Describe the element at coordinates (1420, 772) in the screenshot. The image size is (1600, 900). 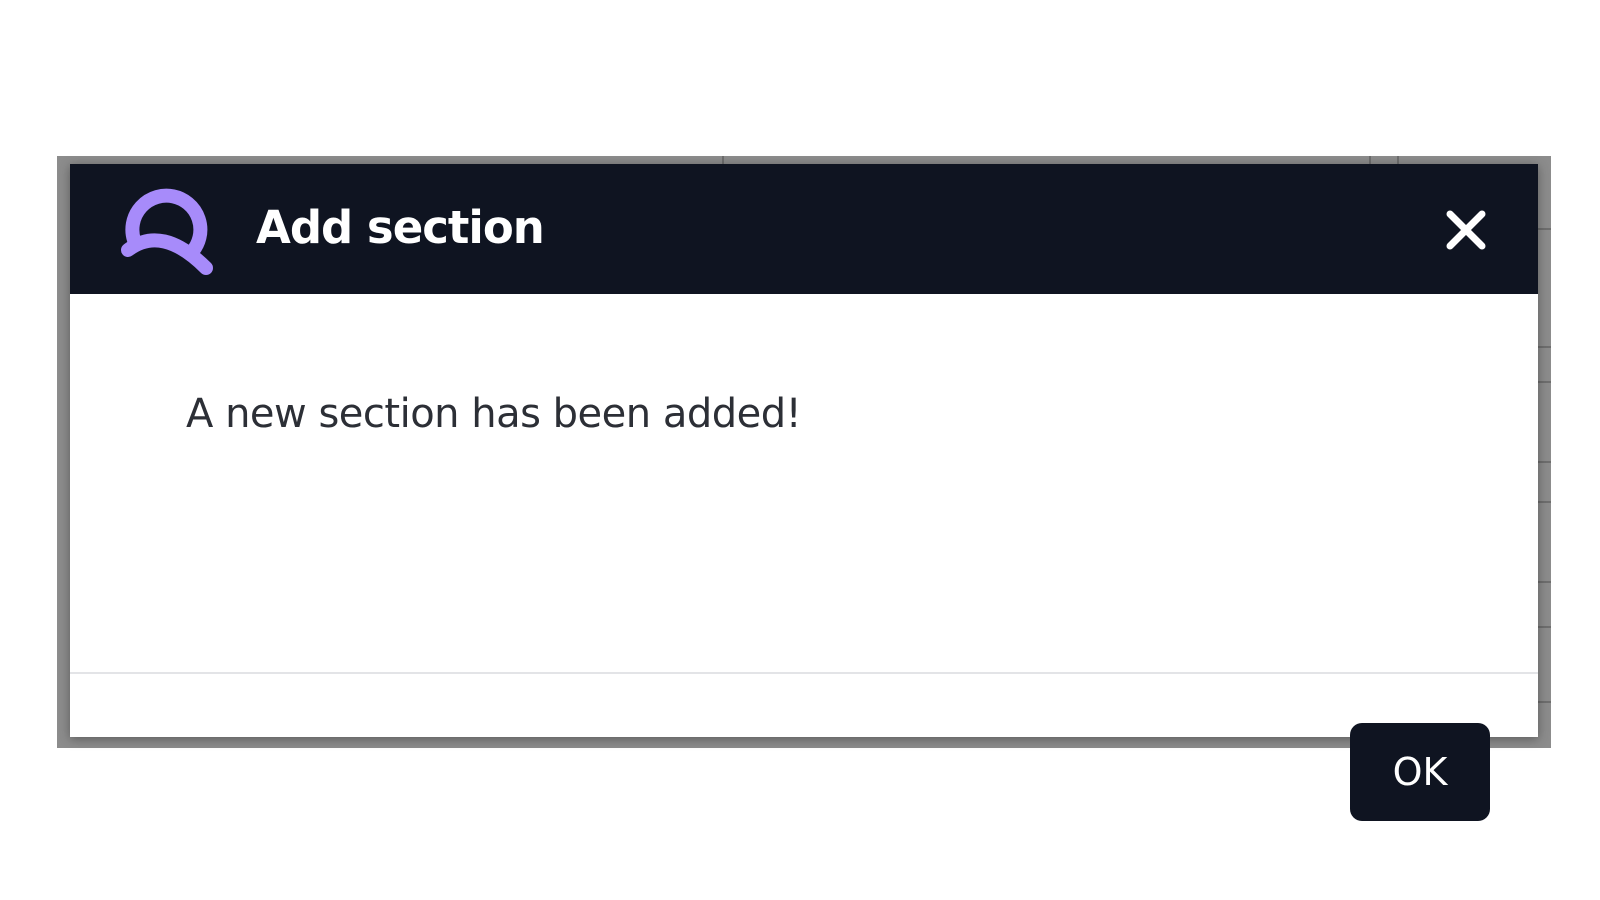
I see `ok-button: OK` at that location.